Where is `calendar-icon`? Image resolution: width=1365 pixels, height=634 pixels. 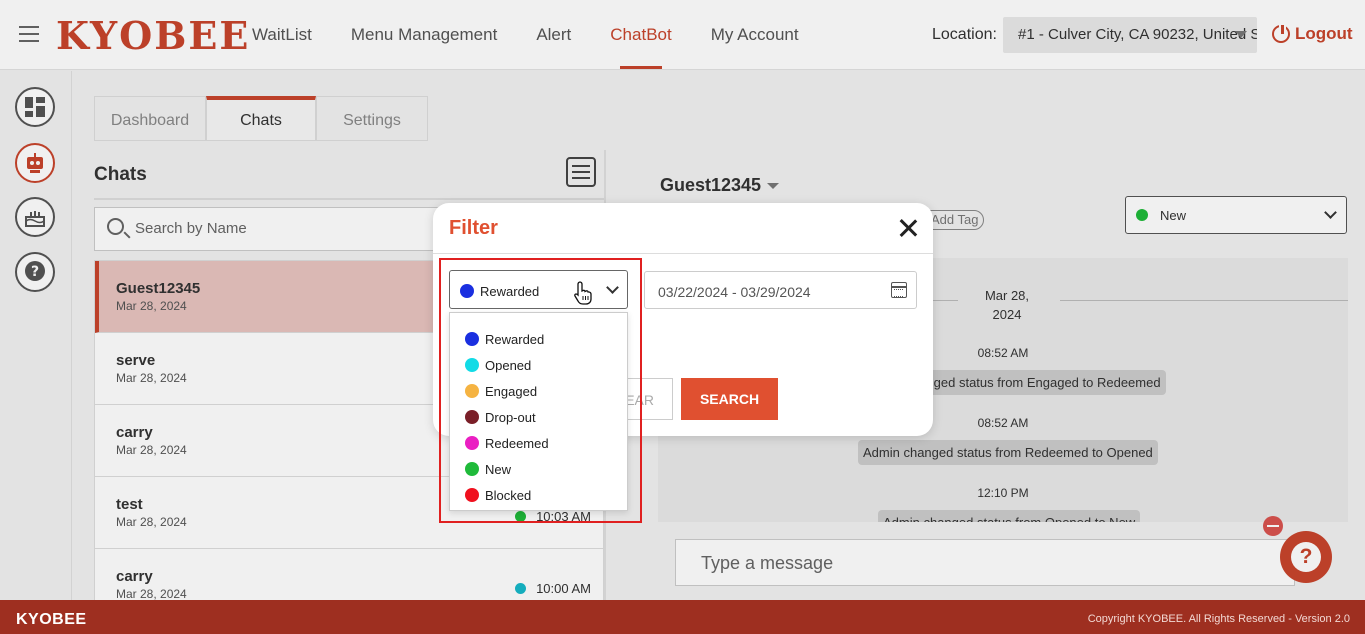 calendar-icon is located at coordinates (899, 290).